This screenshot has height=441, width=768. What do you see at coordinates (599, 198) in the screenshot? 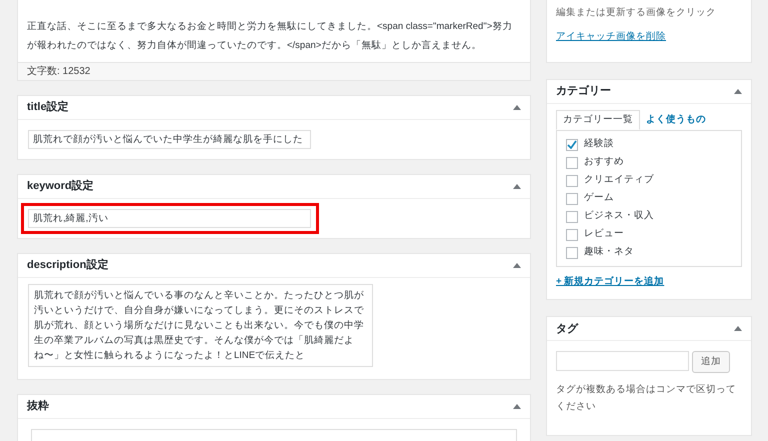
I see `category-label: ゲーム` at bounding box center [599, 198].